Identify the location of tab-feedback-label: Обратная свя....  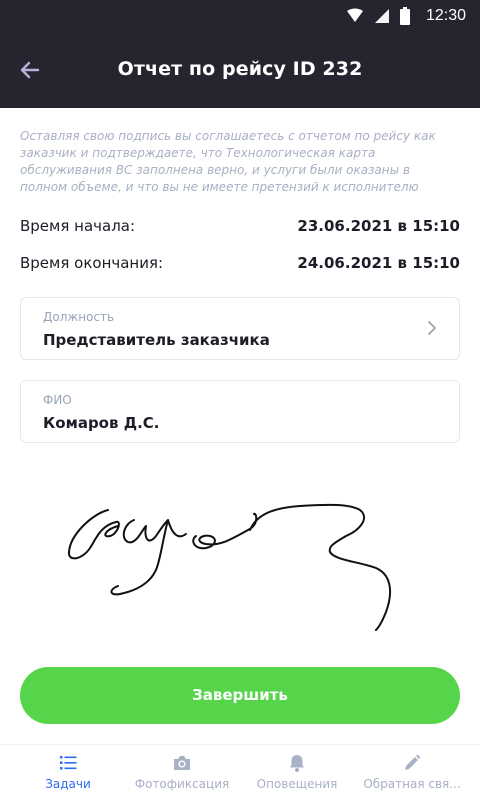
(412, 784).